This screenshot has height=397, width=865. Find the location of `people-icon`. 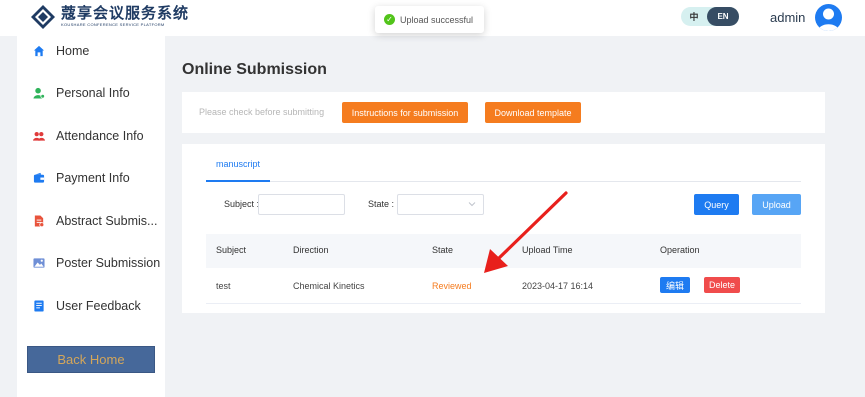

people-icon is located at coordinates (38, 136).